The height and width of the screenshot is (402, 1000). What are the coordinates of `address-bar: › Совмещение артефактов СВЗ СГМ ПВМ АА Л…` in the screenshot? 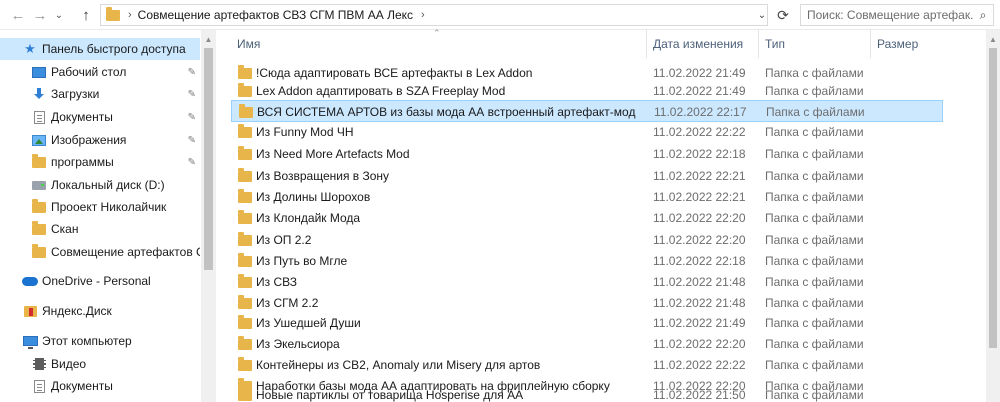 It's located at (434, 15).